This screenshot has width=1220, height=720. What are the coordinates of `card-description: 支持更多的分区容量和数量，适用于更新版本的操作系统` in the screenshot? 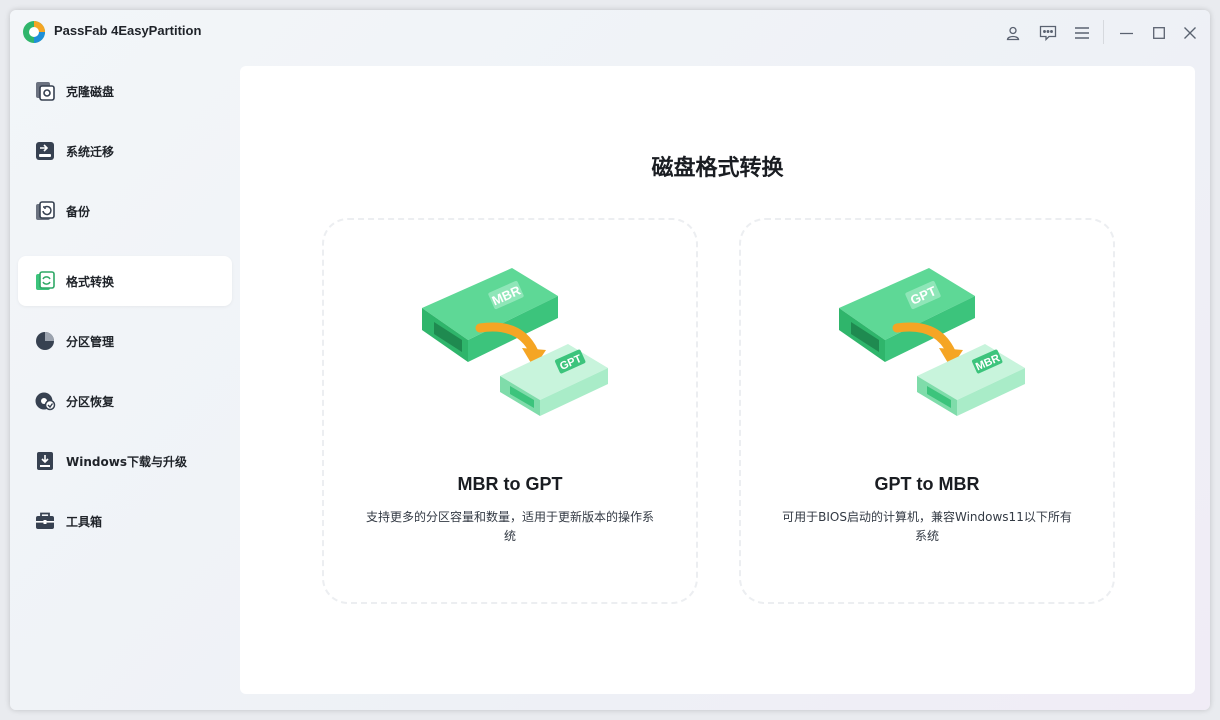 It's located at (509, 526).